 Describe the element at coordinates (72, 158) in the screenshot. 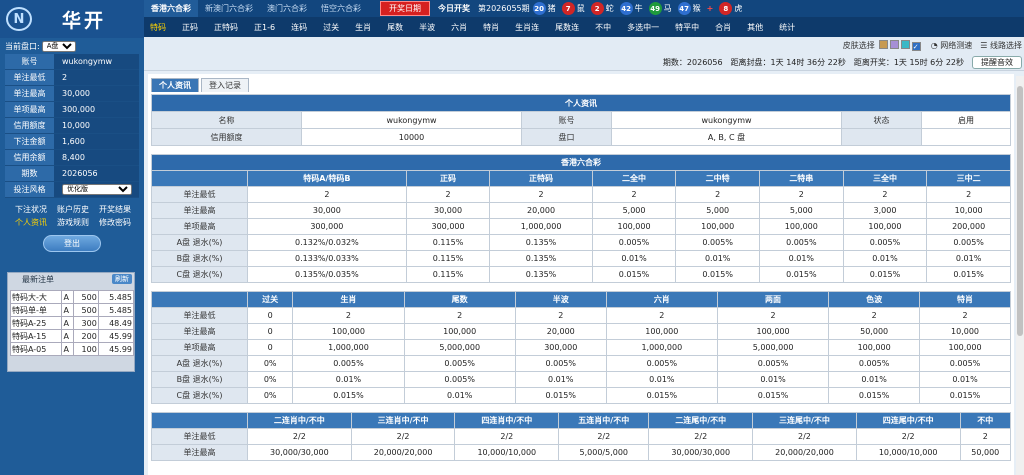

I see `info-row: 信用余额 8,400` at that location.